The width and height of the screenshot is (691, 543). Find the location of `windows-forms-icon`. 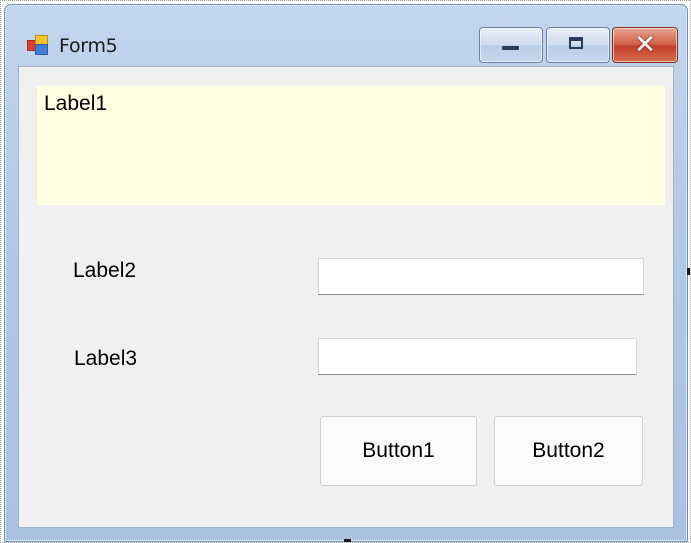

windows-forms-icon is located at coordinates (39, 46).